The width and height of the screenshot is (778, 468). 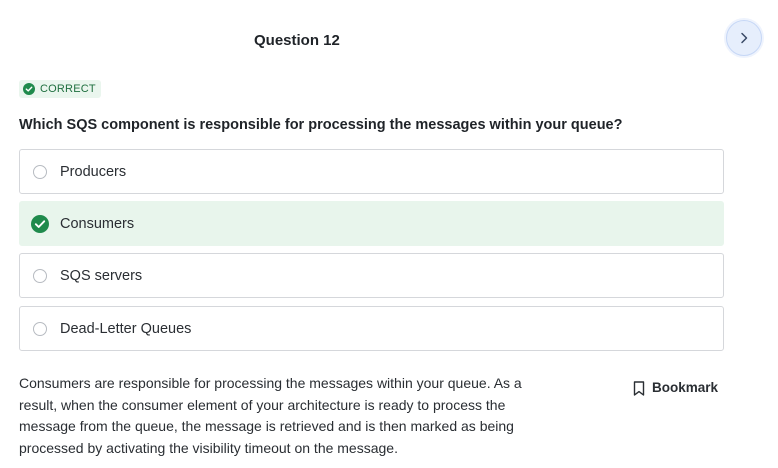 What do you see at coordinates (97, 223) in the screenshot?
I see `answer-option-label: Consumers` at bounding box center [97, 223].